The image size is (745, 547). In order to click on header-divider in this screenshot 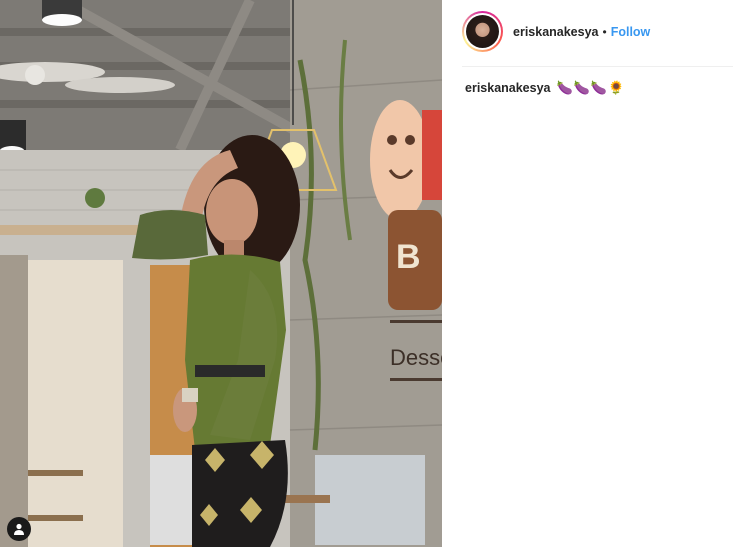, I will do `click(597, 66)`.